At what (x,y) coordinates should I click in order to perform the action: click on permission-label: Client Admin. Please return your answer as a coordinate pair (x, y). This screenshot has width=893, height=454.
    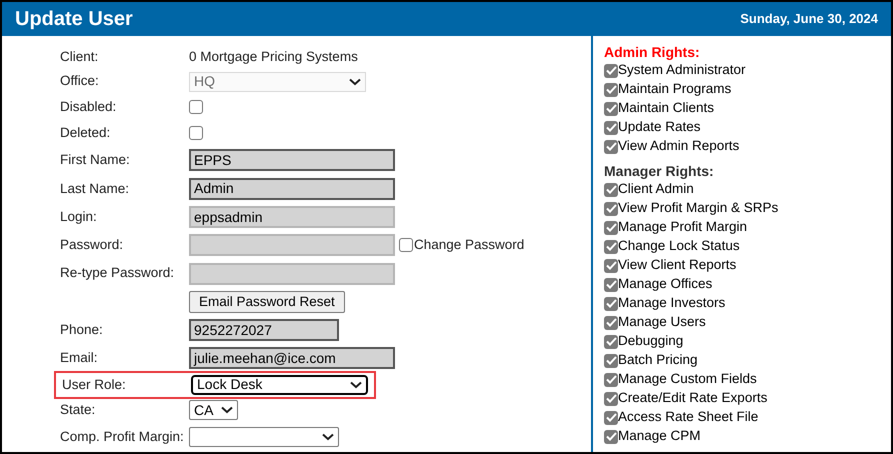
    Looking at the image, I should click on (656, 189).